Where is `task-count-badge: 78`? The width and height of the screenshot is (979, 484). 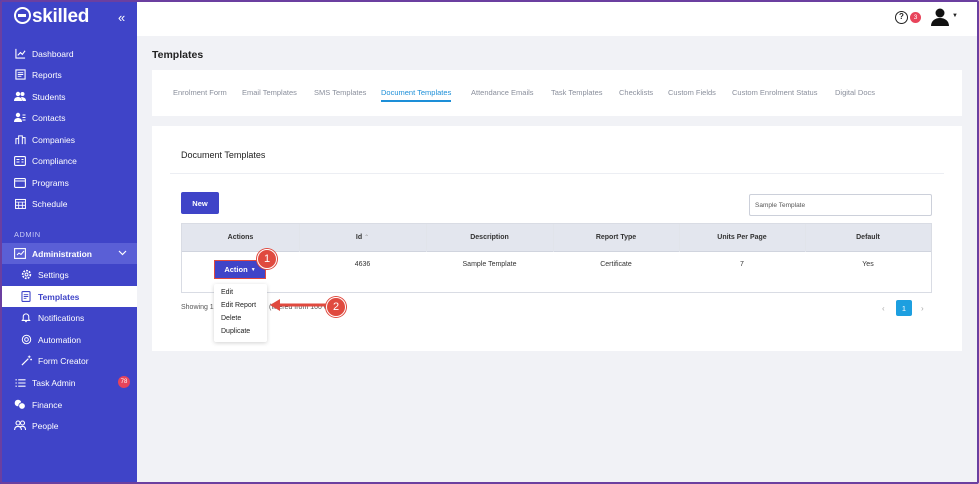
task-count-badge: 78 is located at coordinates (124, 382).